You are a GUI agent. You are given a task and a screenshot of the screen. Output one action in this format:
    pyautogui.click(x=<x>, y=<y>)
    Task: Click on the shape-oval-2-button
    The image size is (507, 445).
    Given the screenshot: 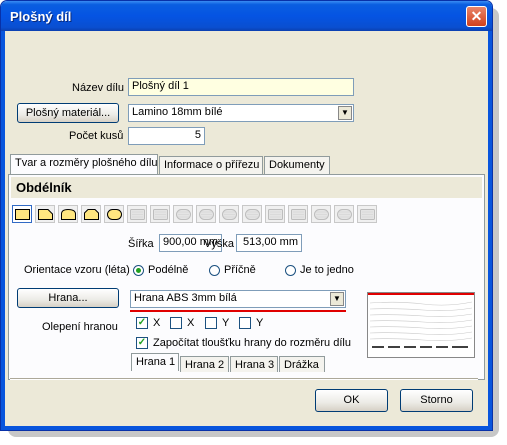 What is the action you would take?
    pyautogui.click(x=206, y=214)
    